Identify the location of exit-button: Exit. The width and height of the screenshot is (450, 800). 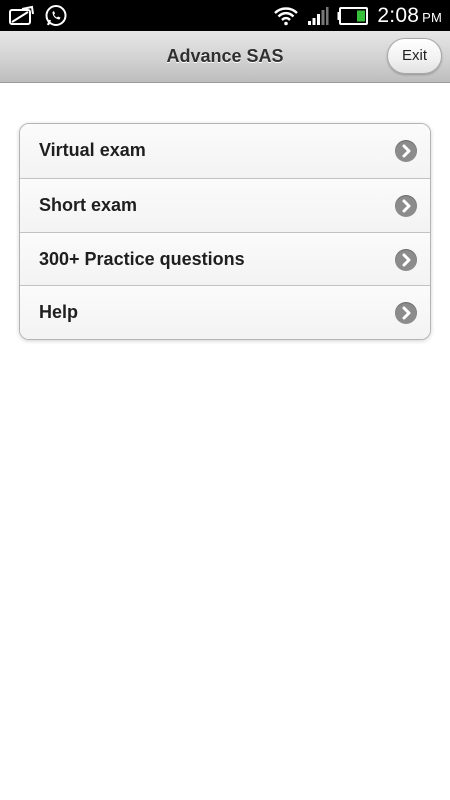
(414, 56).